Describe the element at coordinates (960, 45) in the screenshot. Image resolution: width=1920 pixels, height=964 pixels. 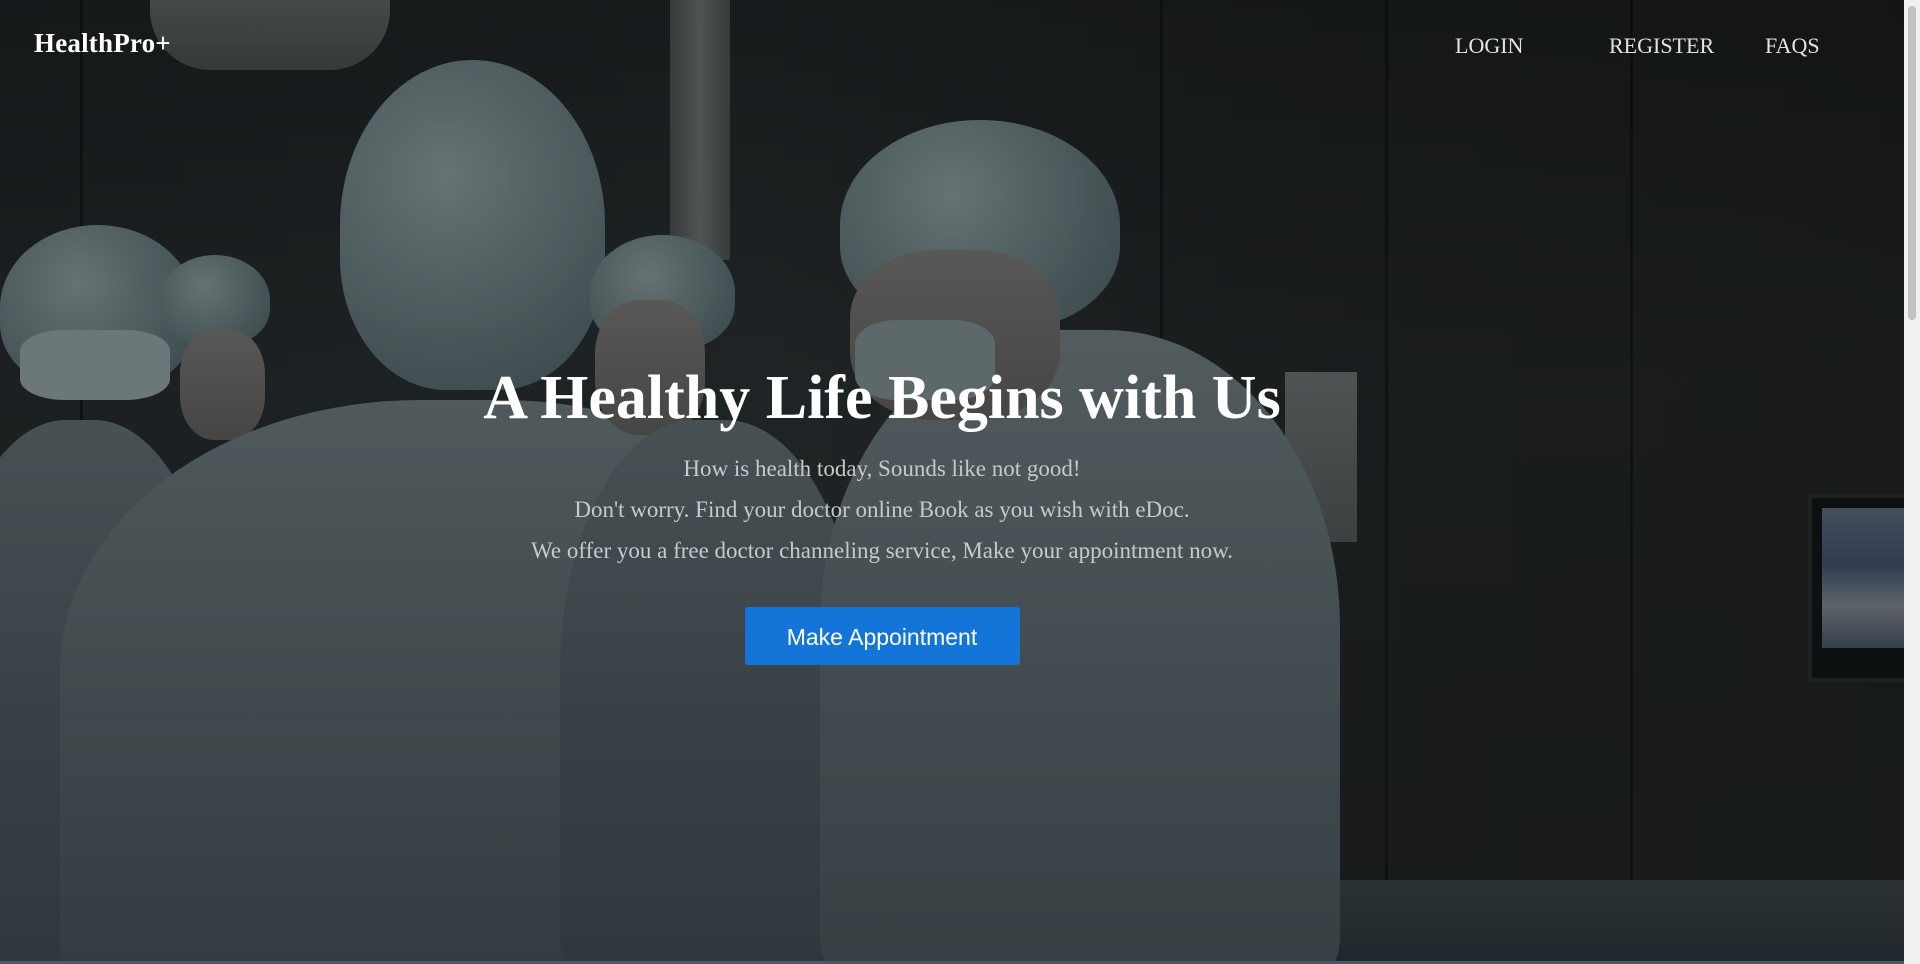
I see `site-header: HealthPro+ LOGIN REGISTER FAQS` at that location.